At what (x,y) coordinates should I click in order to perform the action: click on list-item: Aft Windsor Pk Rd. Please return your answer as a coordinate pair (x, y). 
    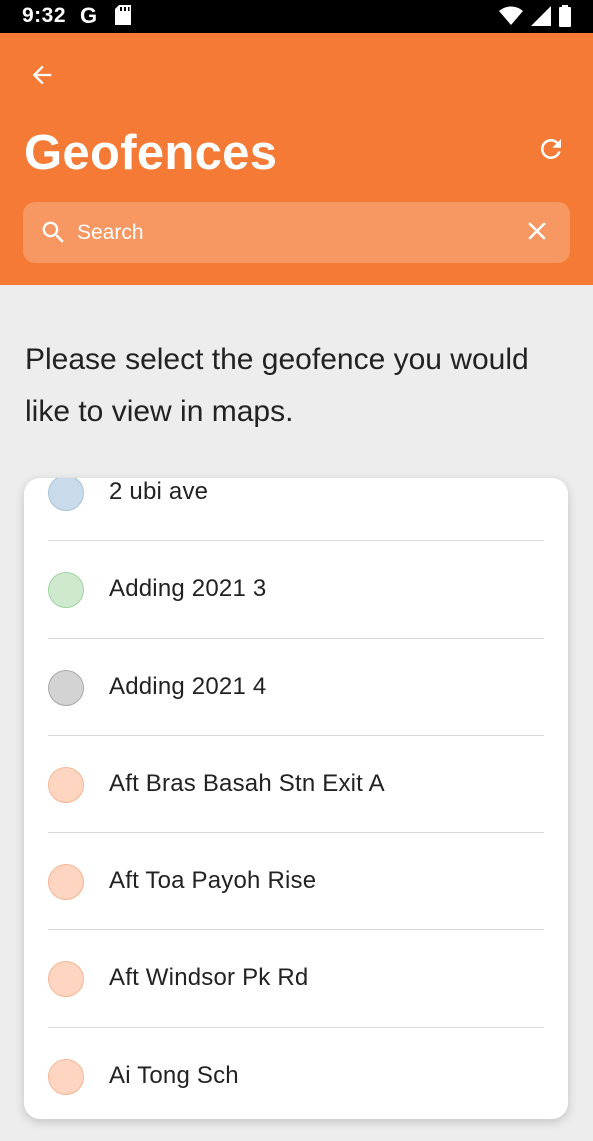
    Looking at the image, I should click on (296, 979).